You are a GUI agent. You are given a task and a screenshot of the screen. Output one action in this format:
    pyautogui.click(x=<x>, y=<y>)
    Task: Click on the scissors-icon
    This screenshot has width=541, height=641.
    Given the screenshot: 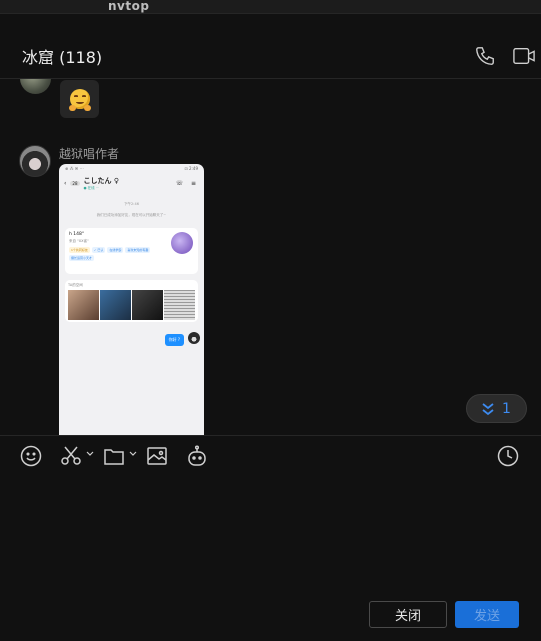 What is the action you would take?
    pyautogui.click(x=71, y=456)
    